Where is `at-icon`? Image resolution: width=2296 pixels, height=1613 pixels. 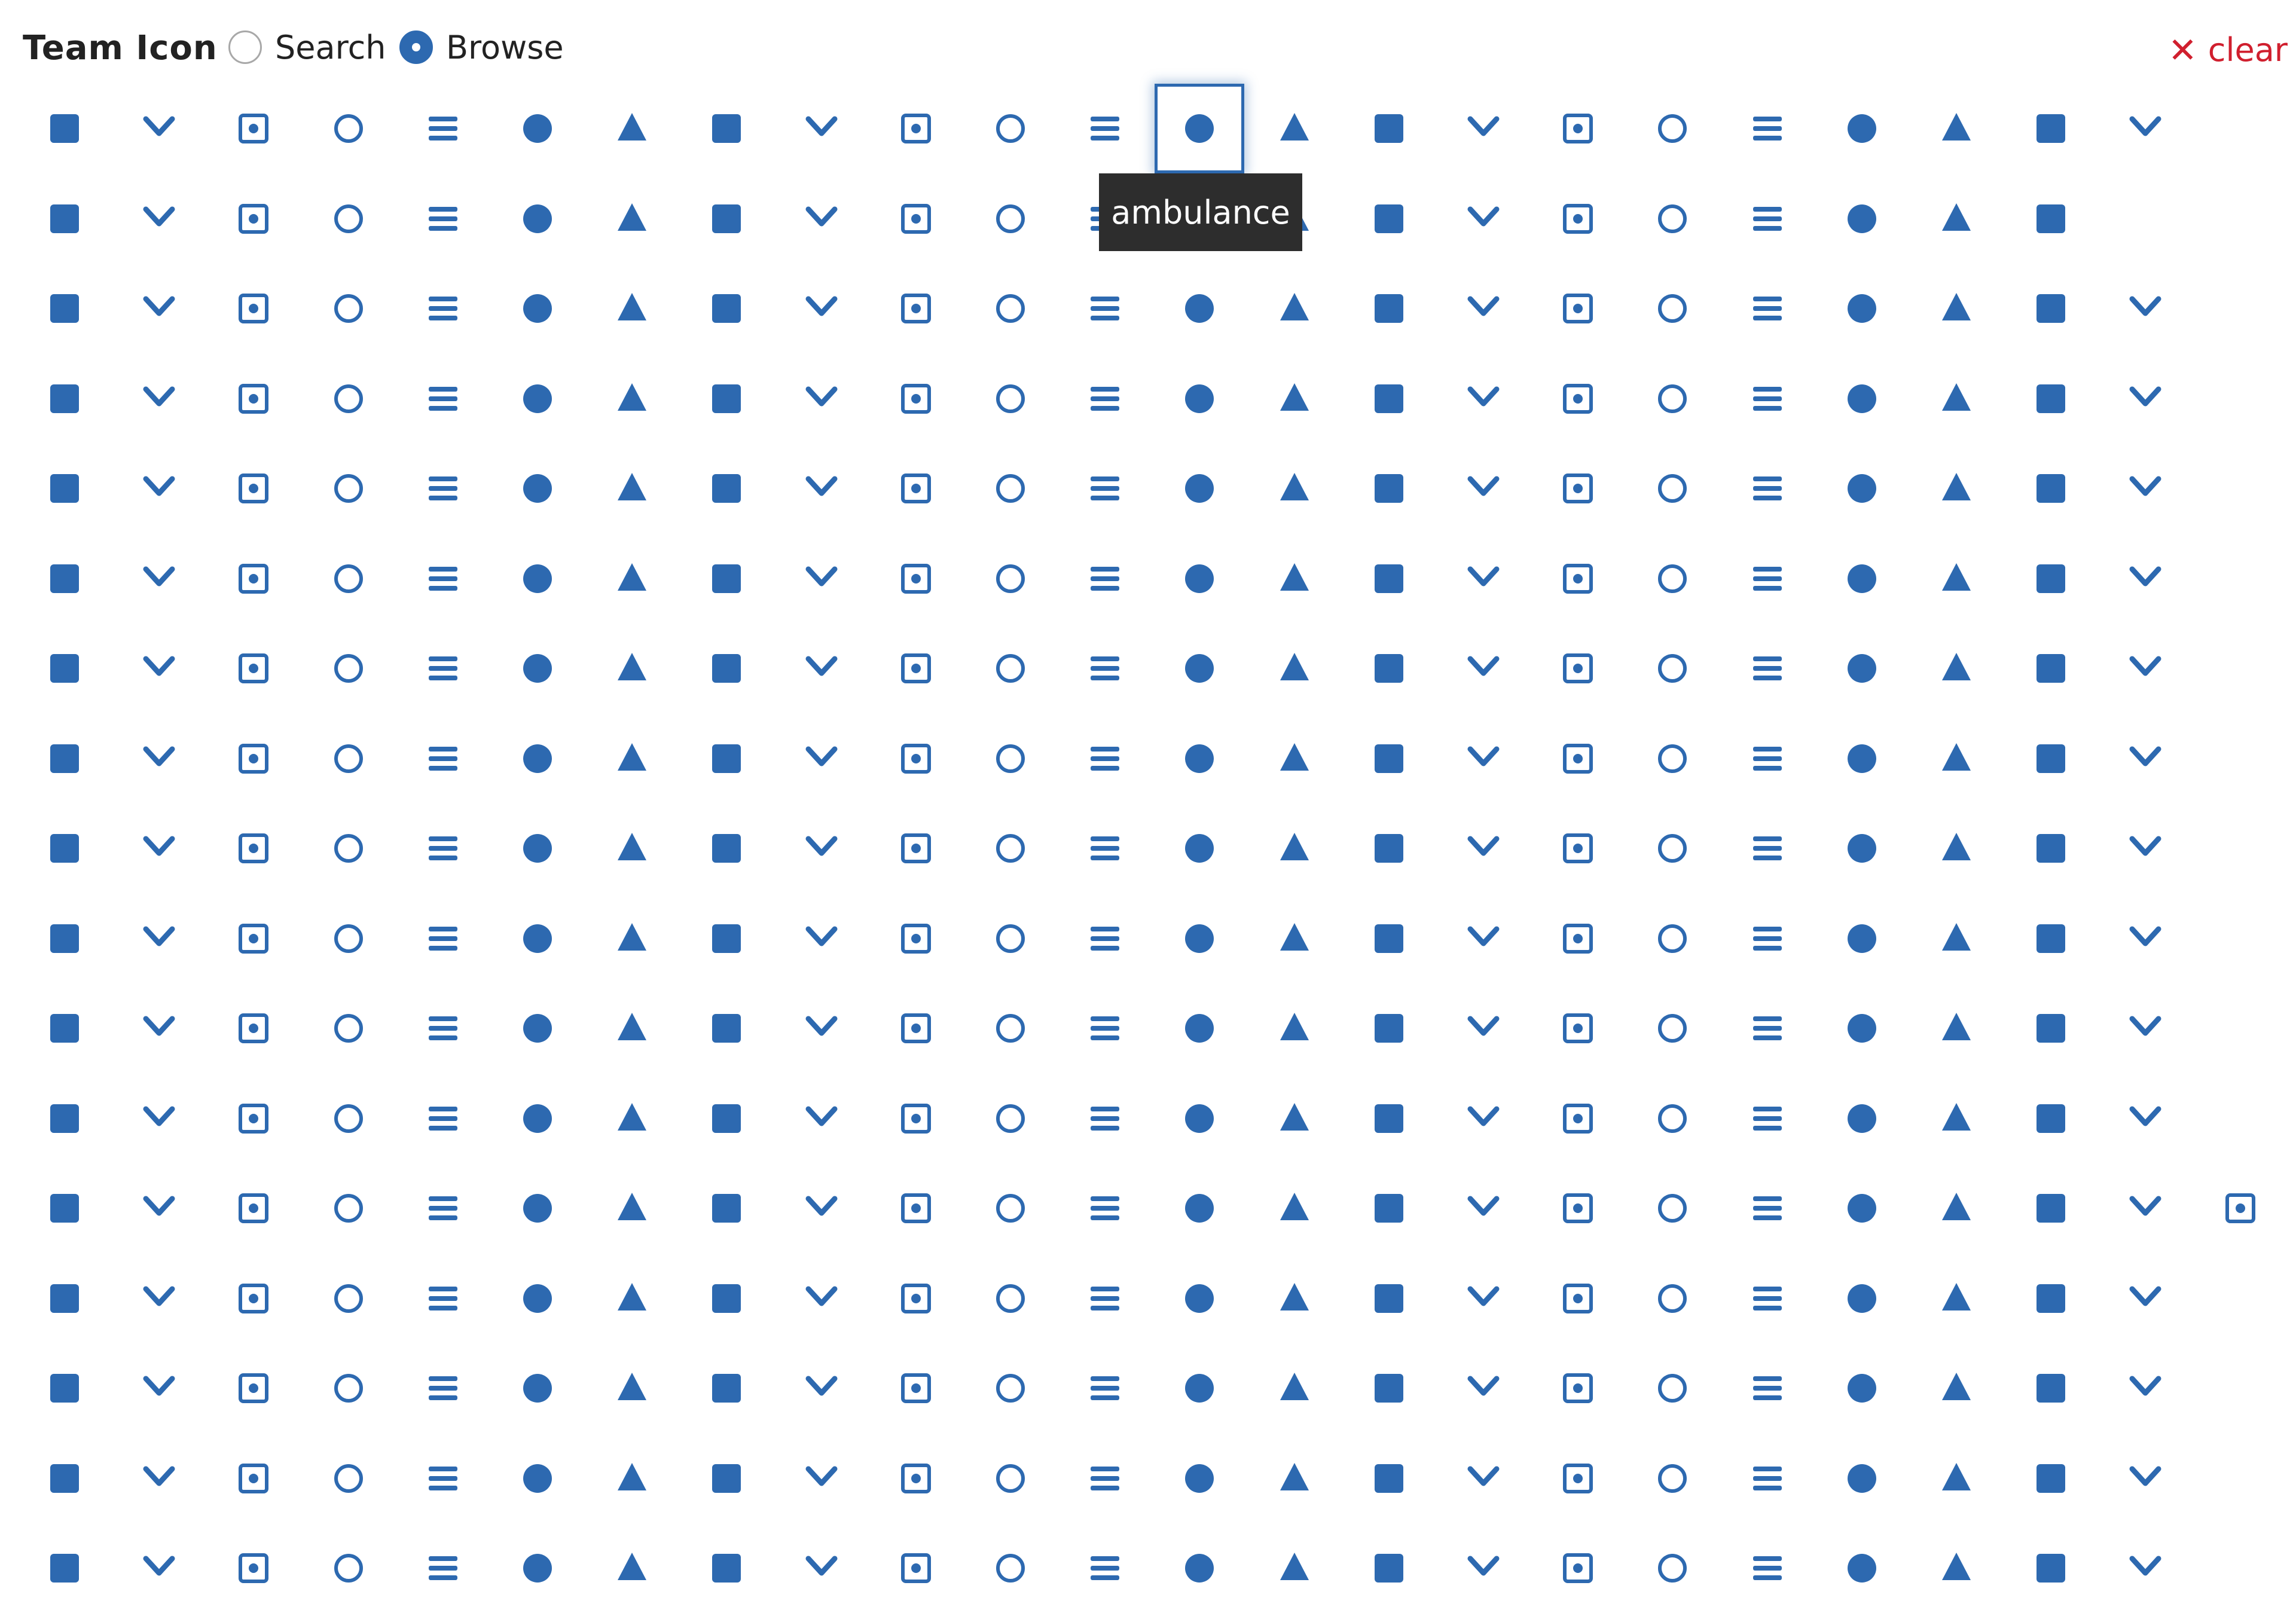
at-icon is located at coordinates (1294, 309).